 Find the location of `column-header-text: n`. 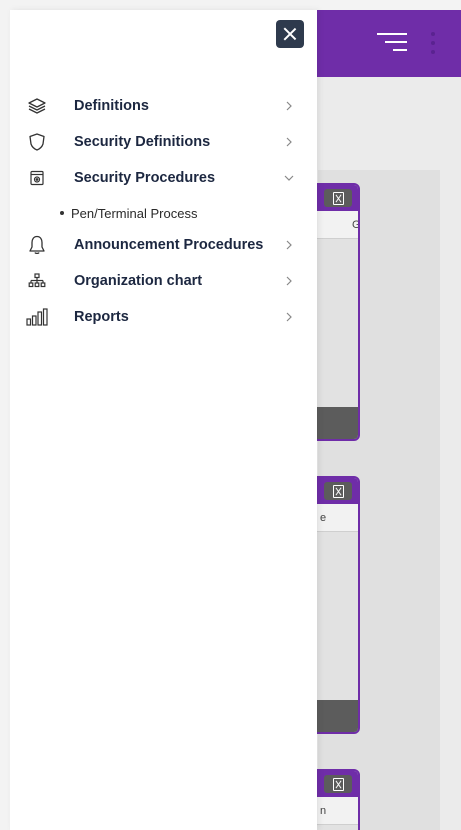

column-header-text: n is located at coordinates (323, 811).